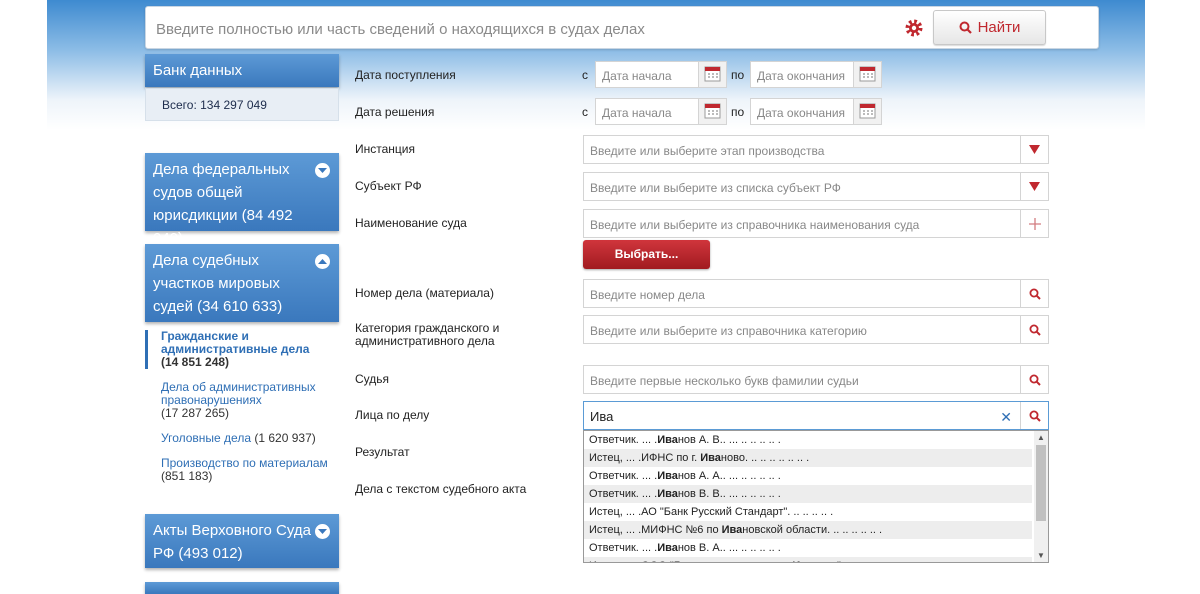 The height and width of the screenshot is (594, 1200). Describe the element at coordinates (392, 415) in the screenshot. I see `parties-label: Лица по делу` at that location.